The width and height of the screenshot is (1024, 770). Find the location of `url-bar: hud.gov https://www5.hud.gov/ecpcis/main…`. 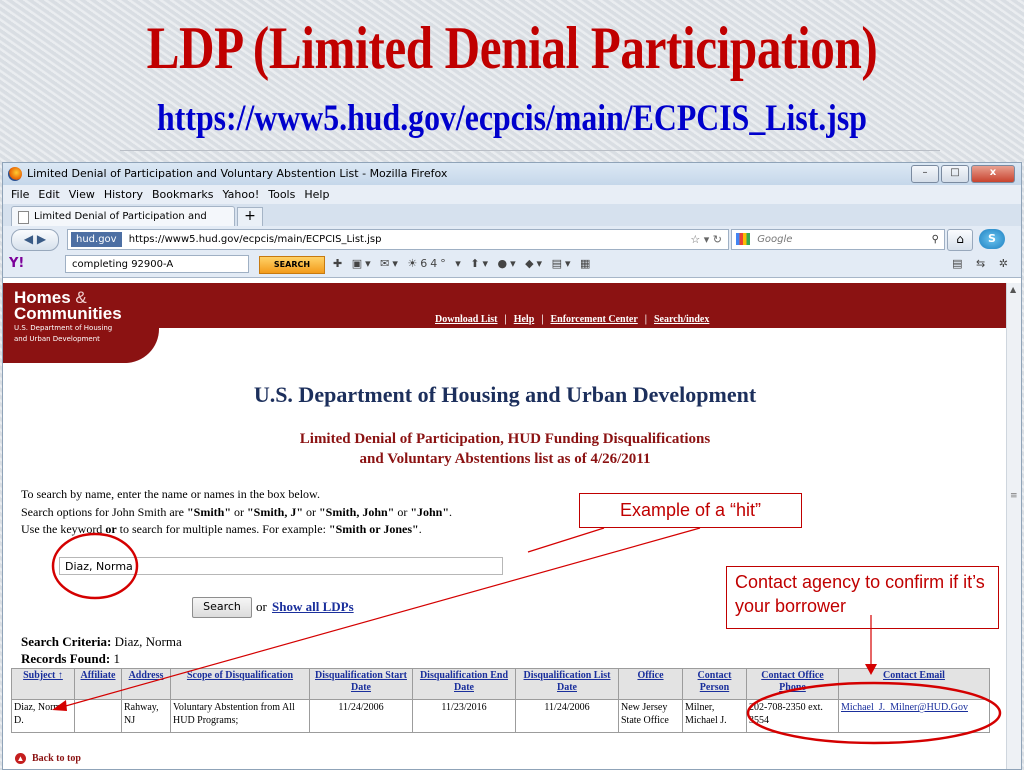

url-bar: hud.gov https://www5.hud.gov/ecpcis/main… is located at coordinates (398, 239).